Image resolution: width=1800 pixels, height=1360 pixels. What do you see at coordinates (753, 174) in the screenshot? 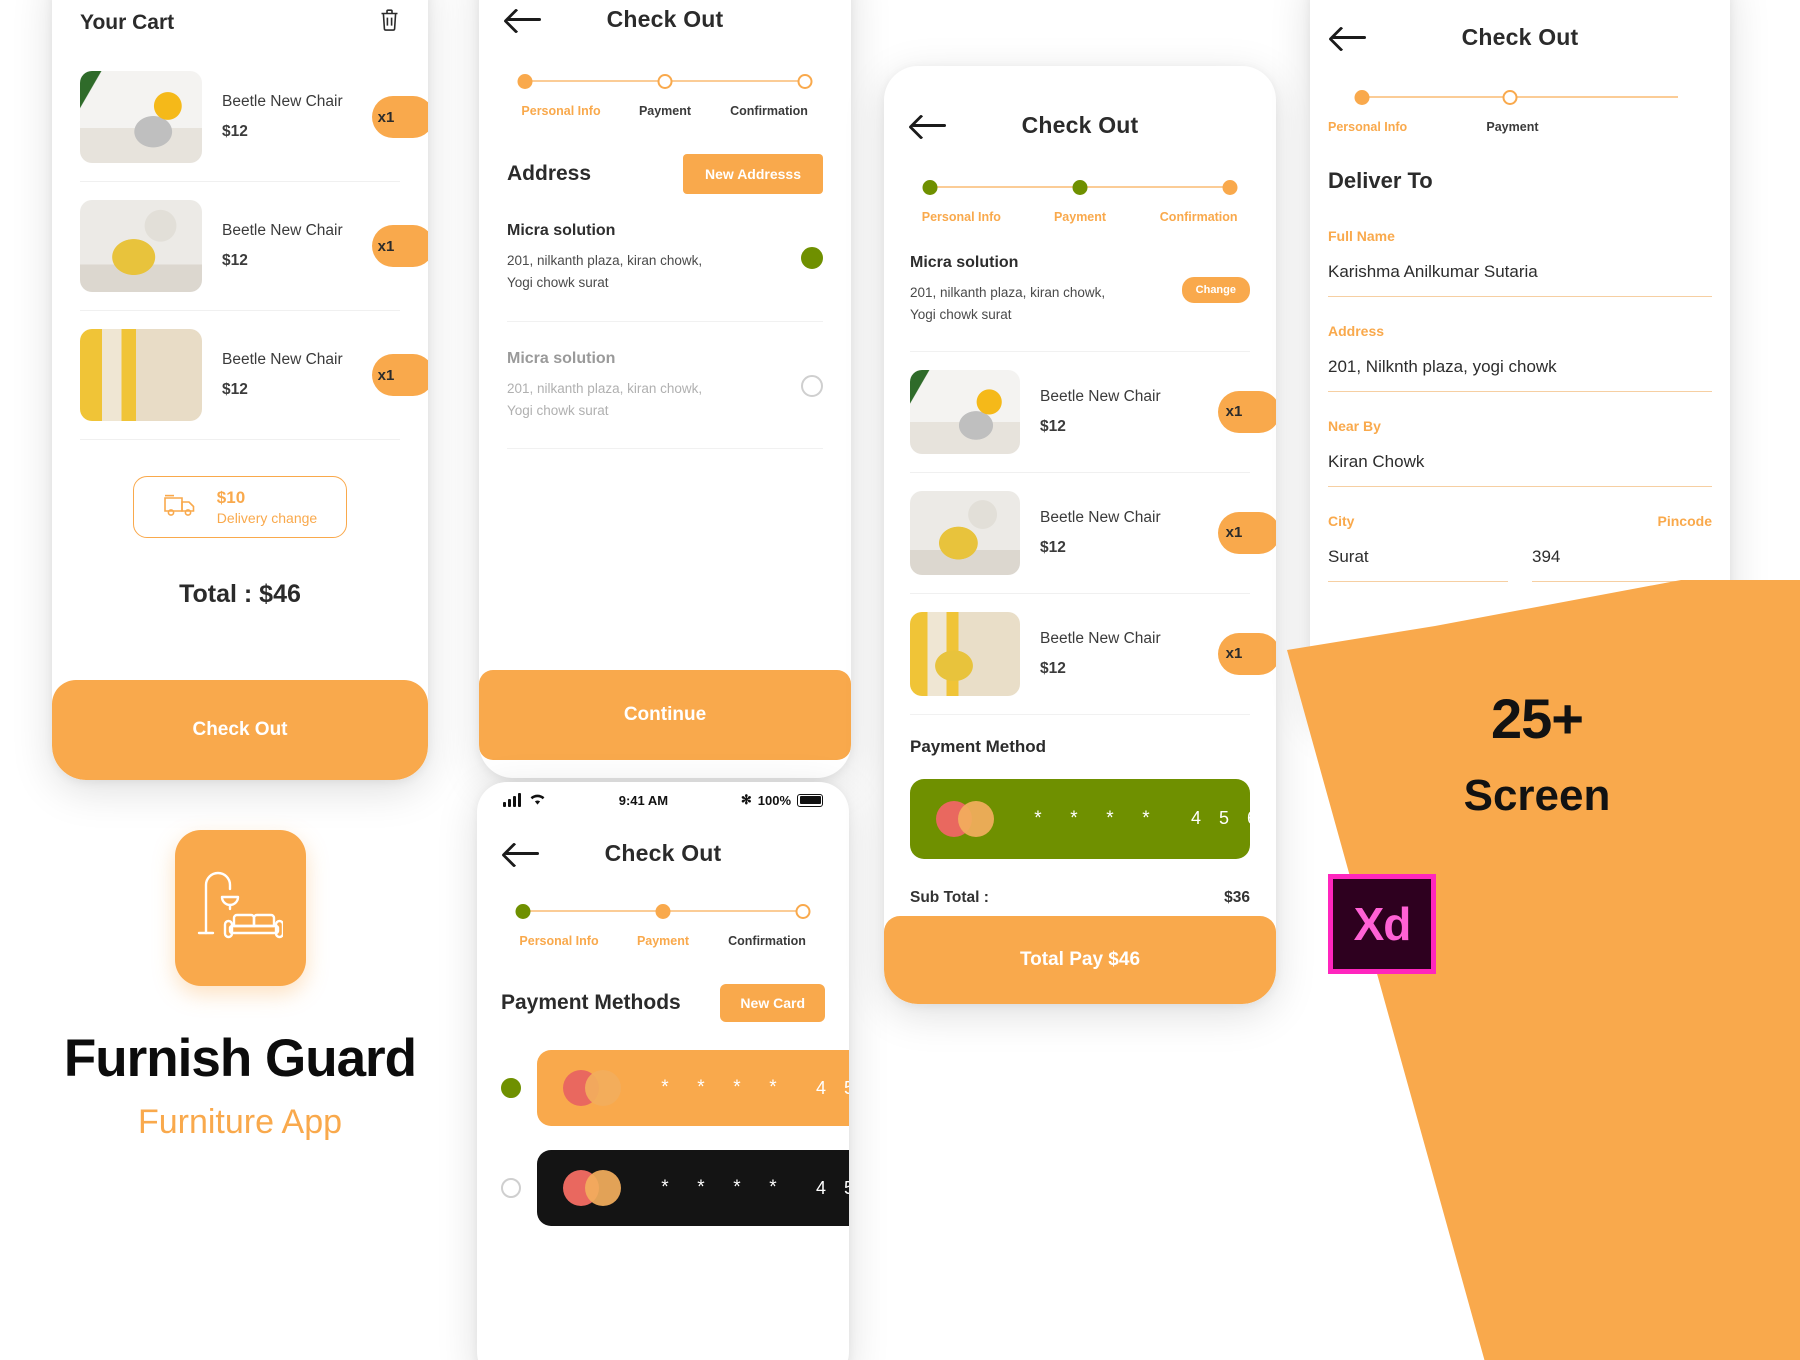
I see `new-address-button: New Addresss` at bounding box center [753, 174].